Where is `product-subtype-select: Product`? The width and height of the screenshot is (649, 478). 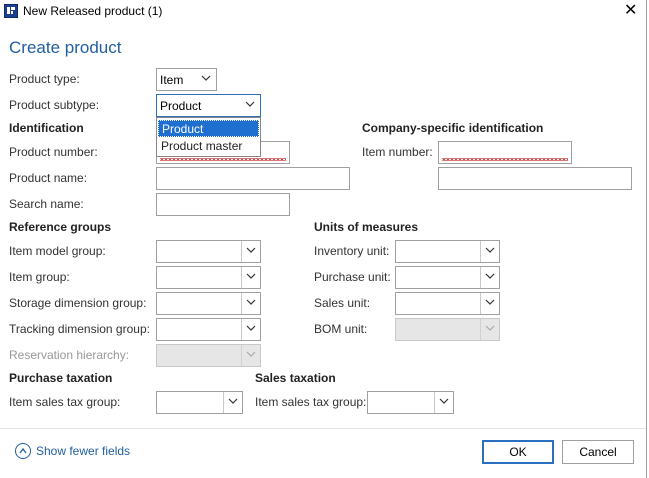
product-subtype-select: Product is located at coordinates (208, 105).